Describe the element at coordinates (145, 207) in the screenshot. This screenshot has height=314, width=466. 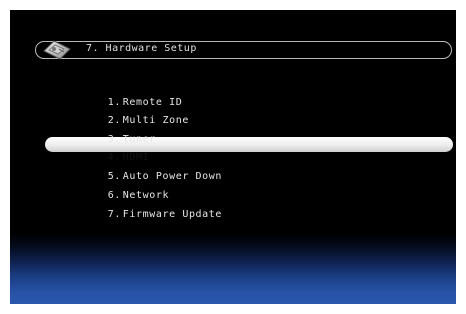
I see `menu-item-firmware-update: 7. Firmware Update` at that location.